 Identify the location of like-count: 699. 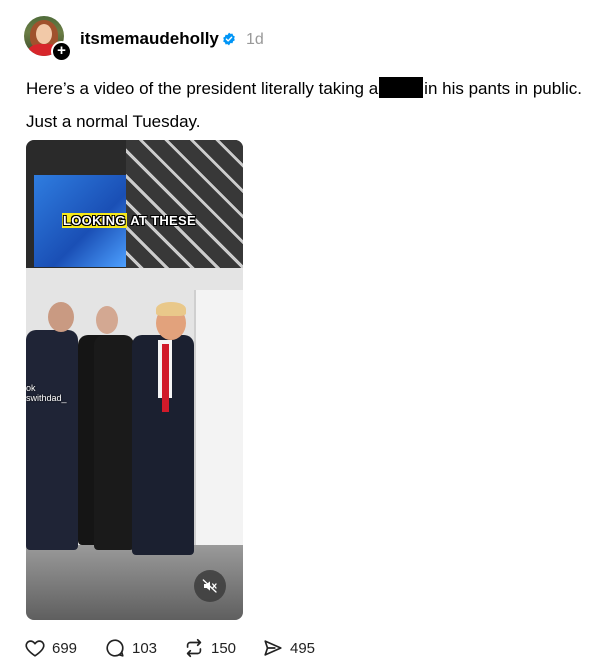
(65, 648).